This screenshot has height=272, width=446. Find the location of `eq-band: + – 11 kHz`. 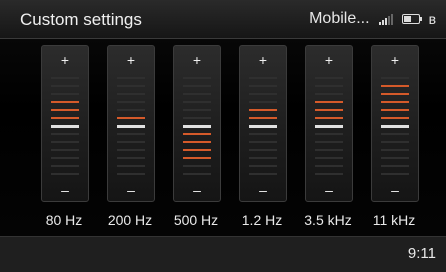

eq-band: + – 11 kHz is located at coordinates (394, 139).